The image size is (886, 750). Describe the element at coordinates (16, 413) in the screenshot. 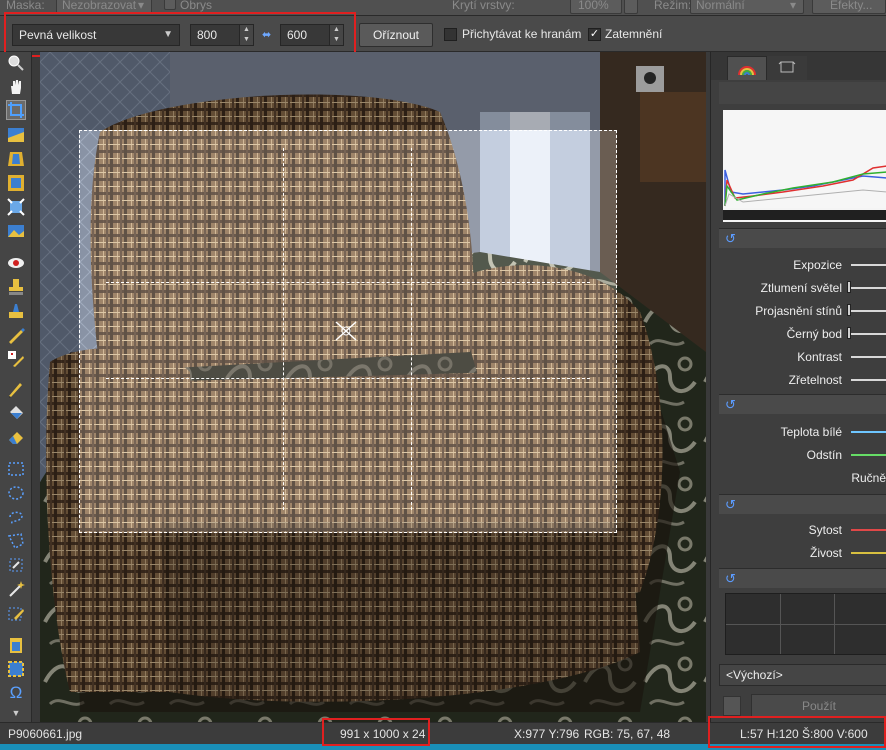

I see `fill-bucket-icon` at that location.